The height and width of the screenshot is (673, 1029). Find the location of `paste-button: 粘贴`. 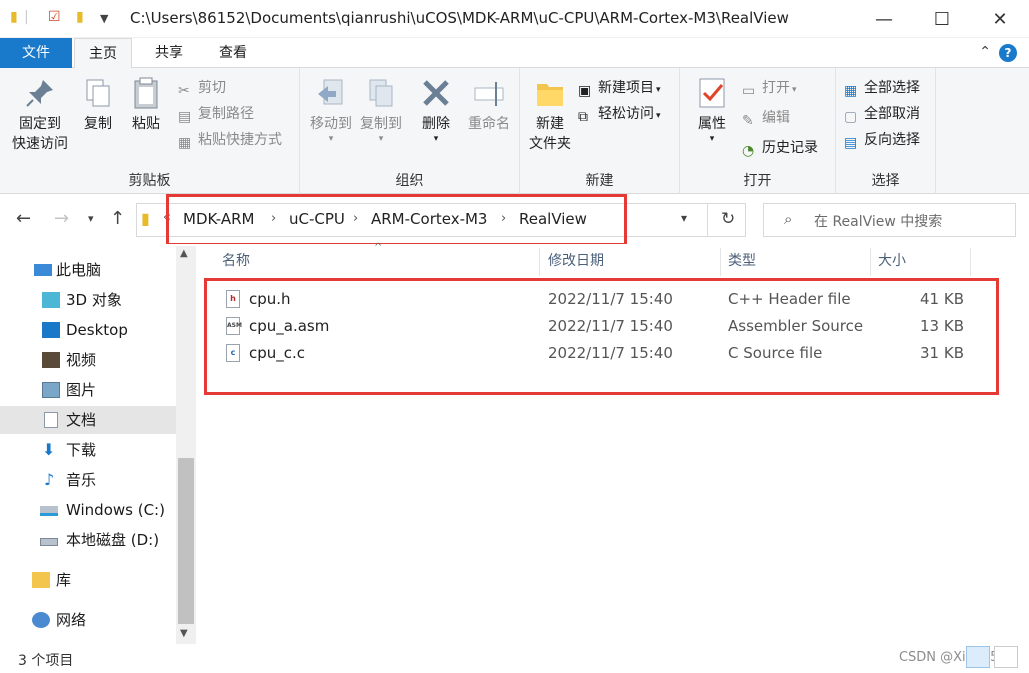

paste-button: 粘贴 is located at coordinates (146, 105).